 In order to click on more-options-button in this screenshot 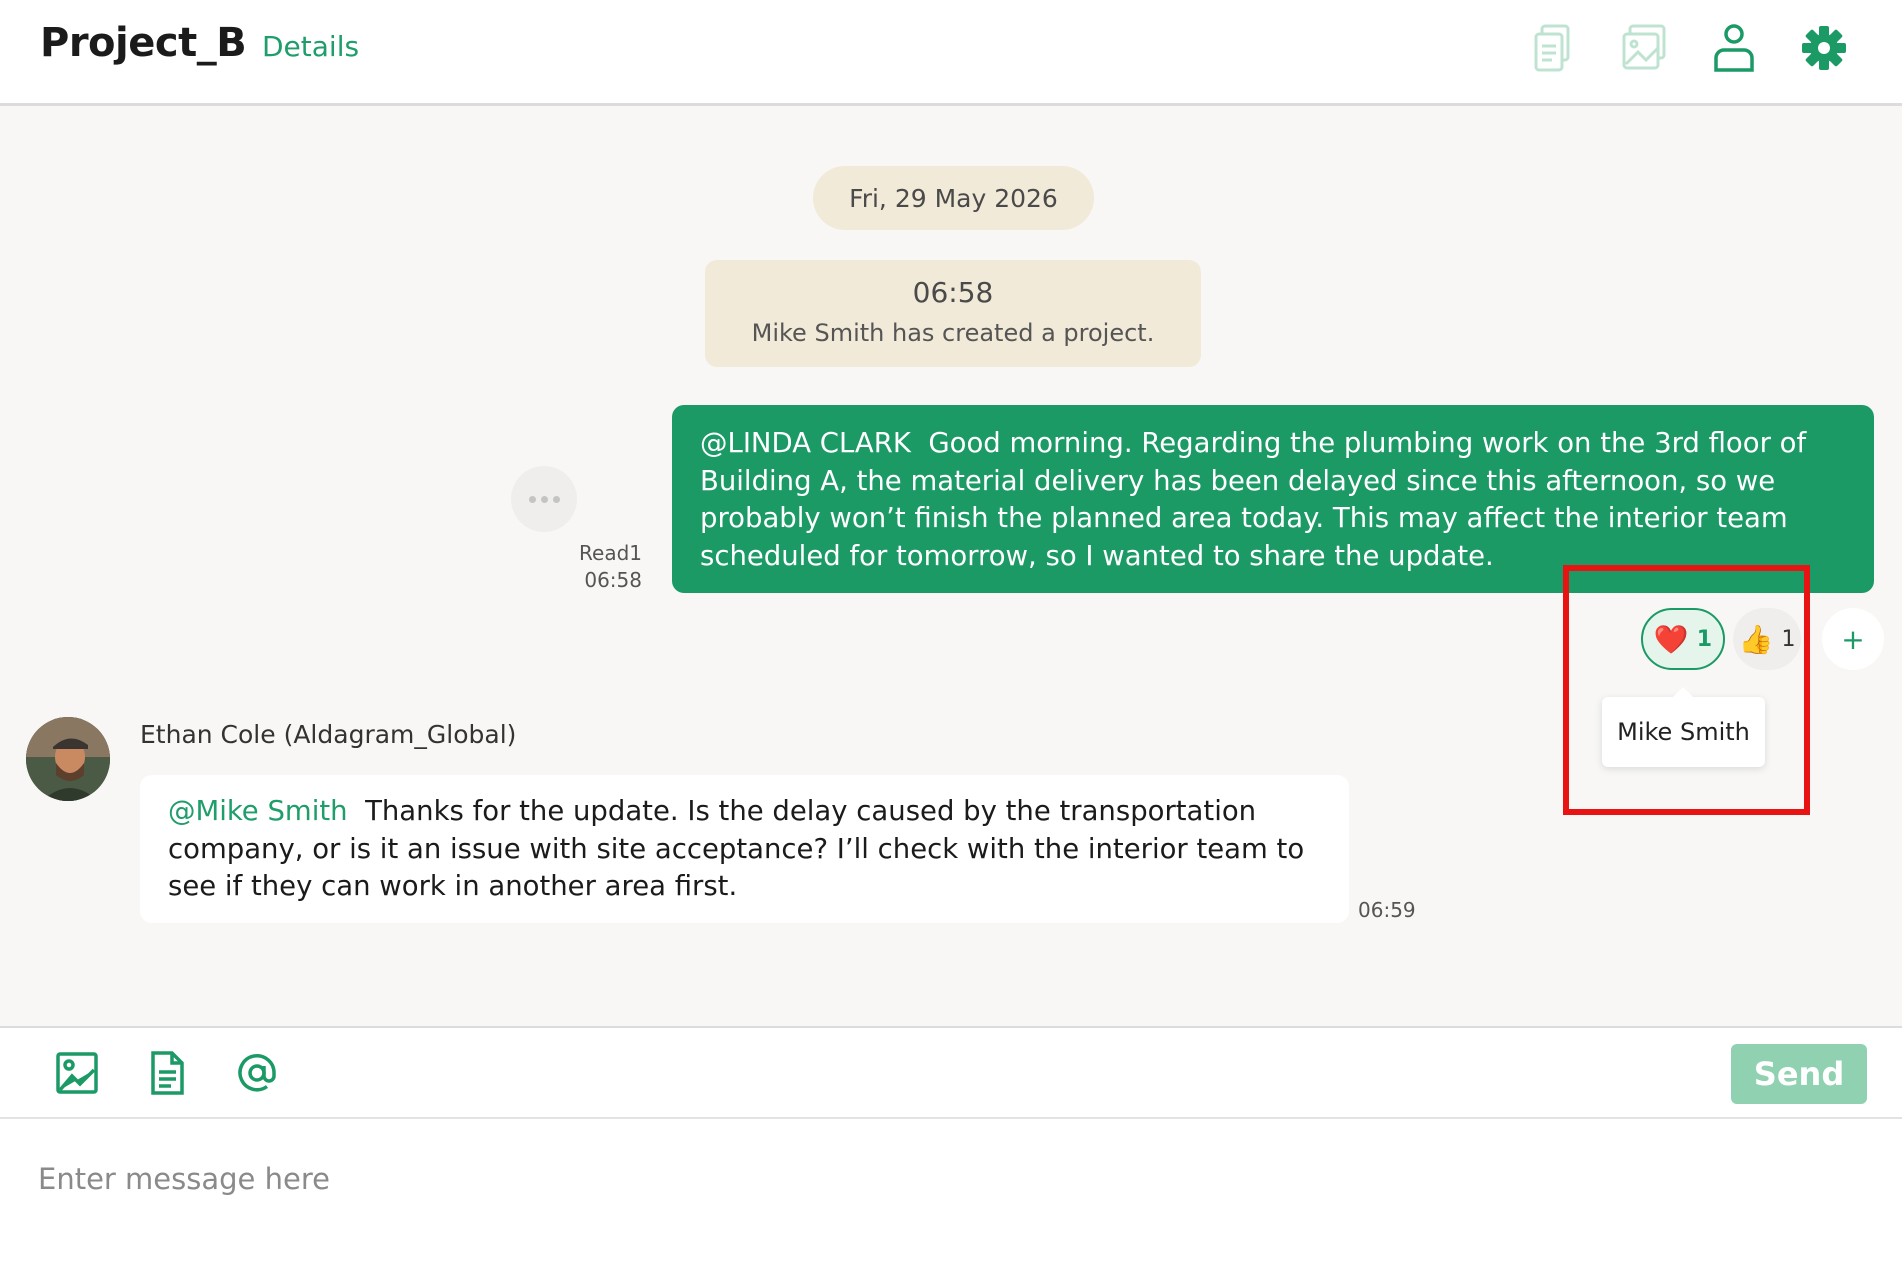, I will do `click(544, 499)`.